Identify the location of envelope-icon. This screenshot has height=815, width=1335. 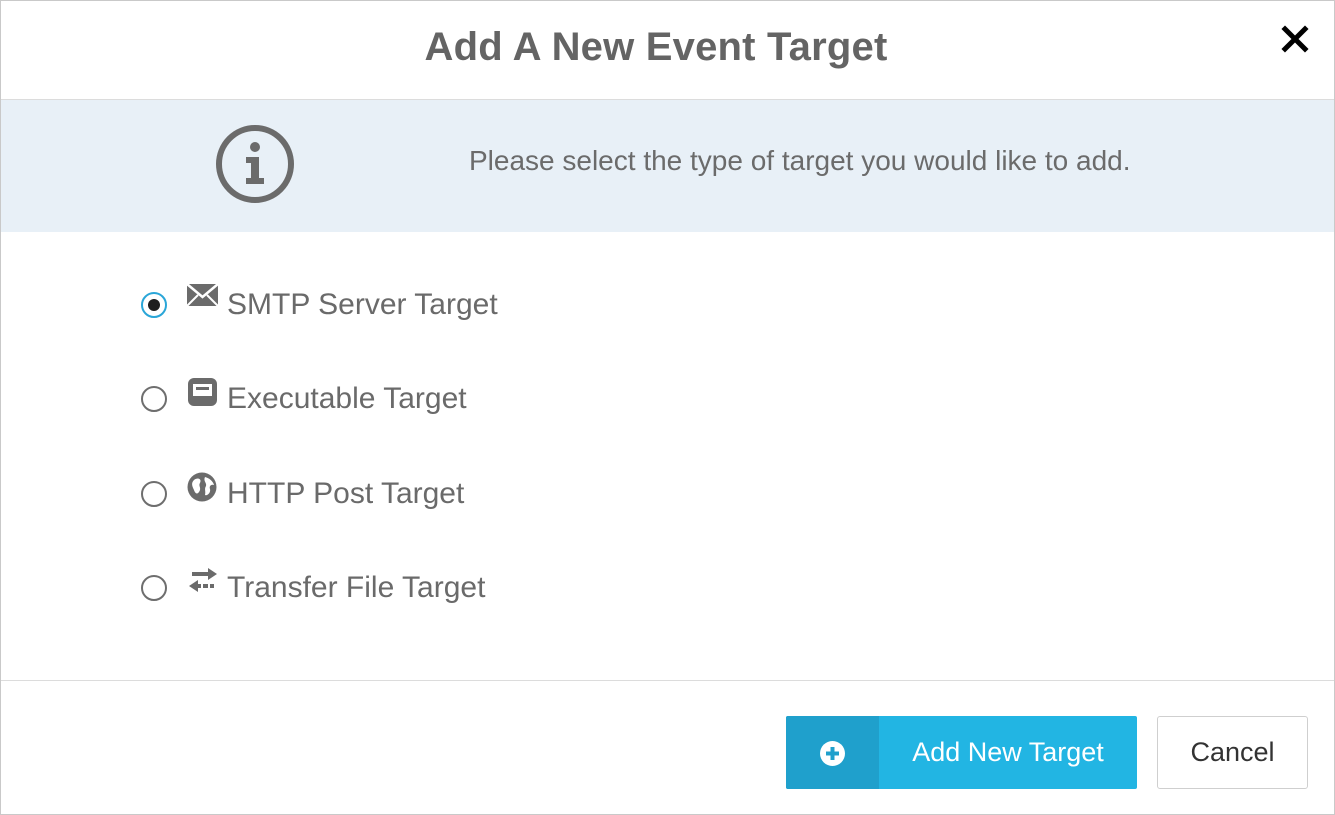
(203, 299).